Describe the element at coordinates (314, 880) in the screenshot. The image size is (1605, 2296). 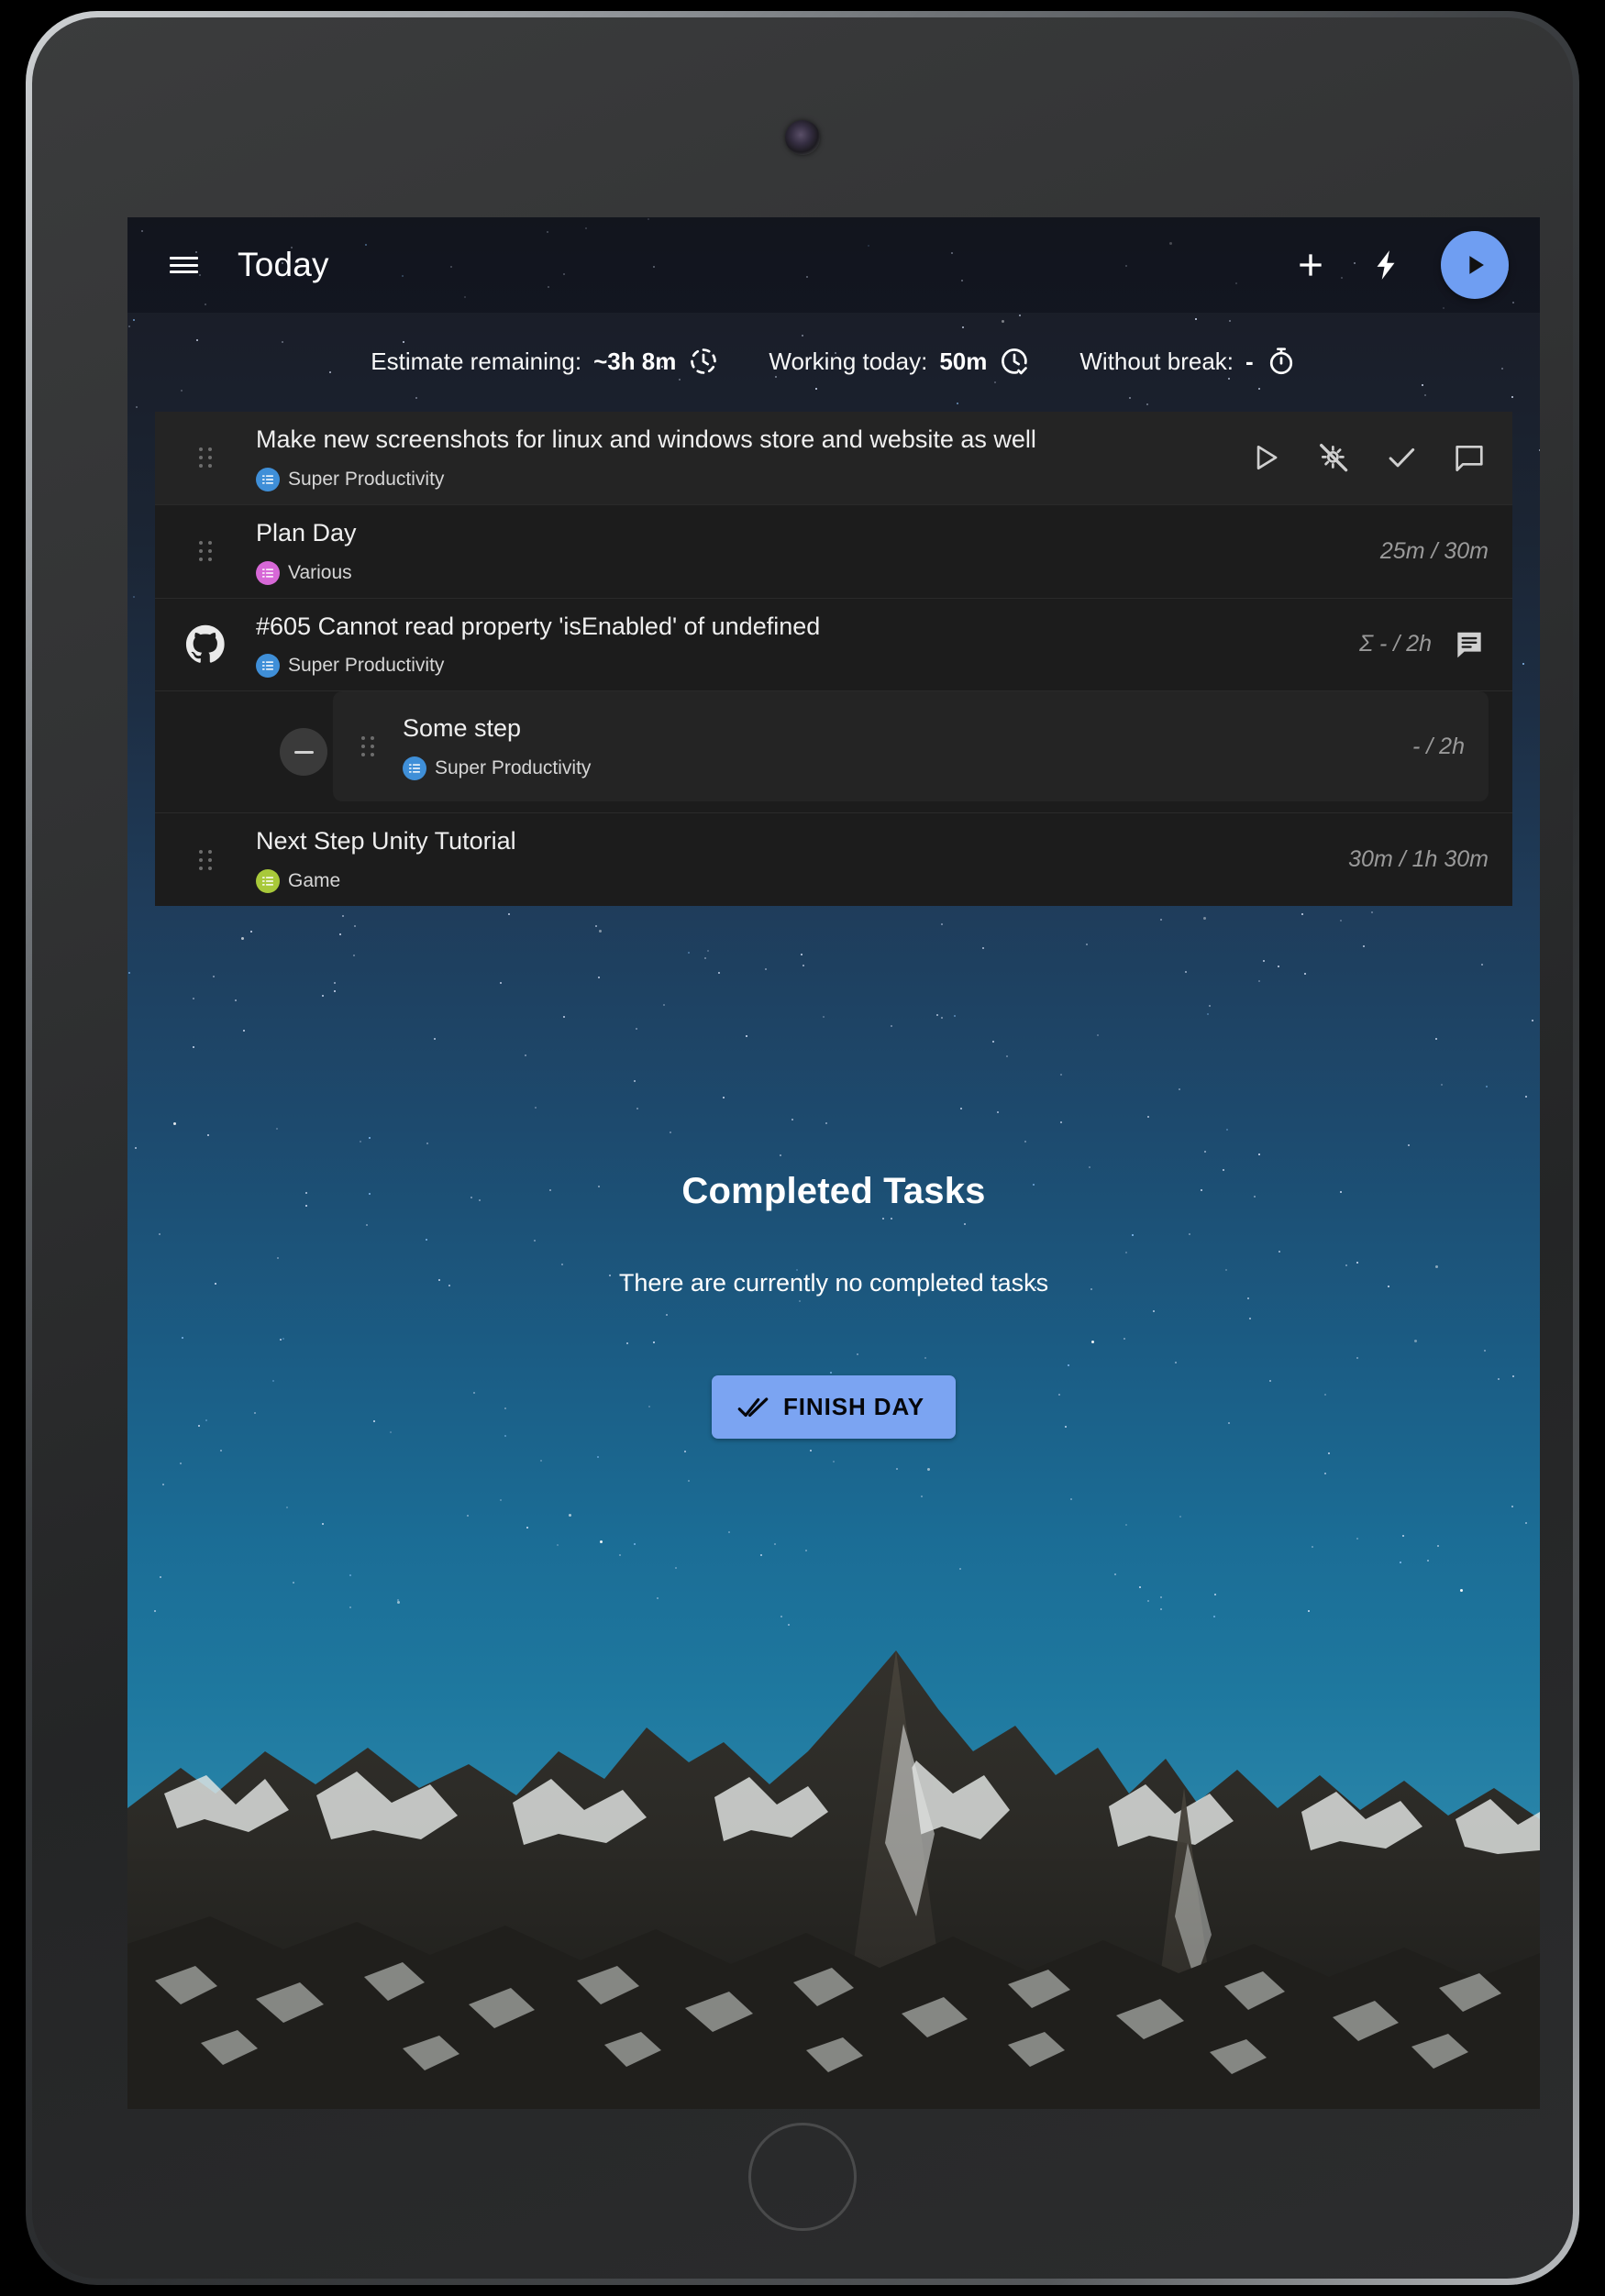
I see `project-name: Game` at that location.